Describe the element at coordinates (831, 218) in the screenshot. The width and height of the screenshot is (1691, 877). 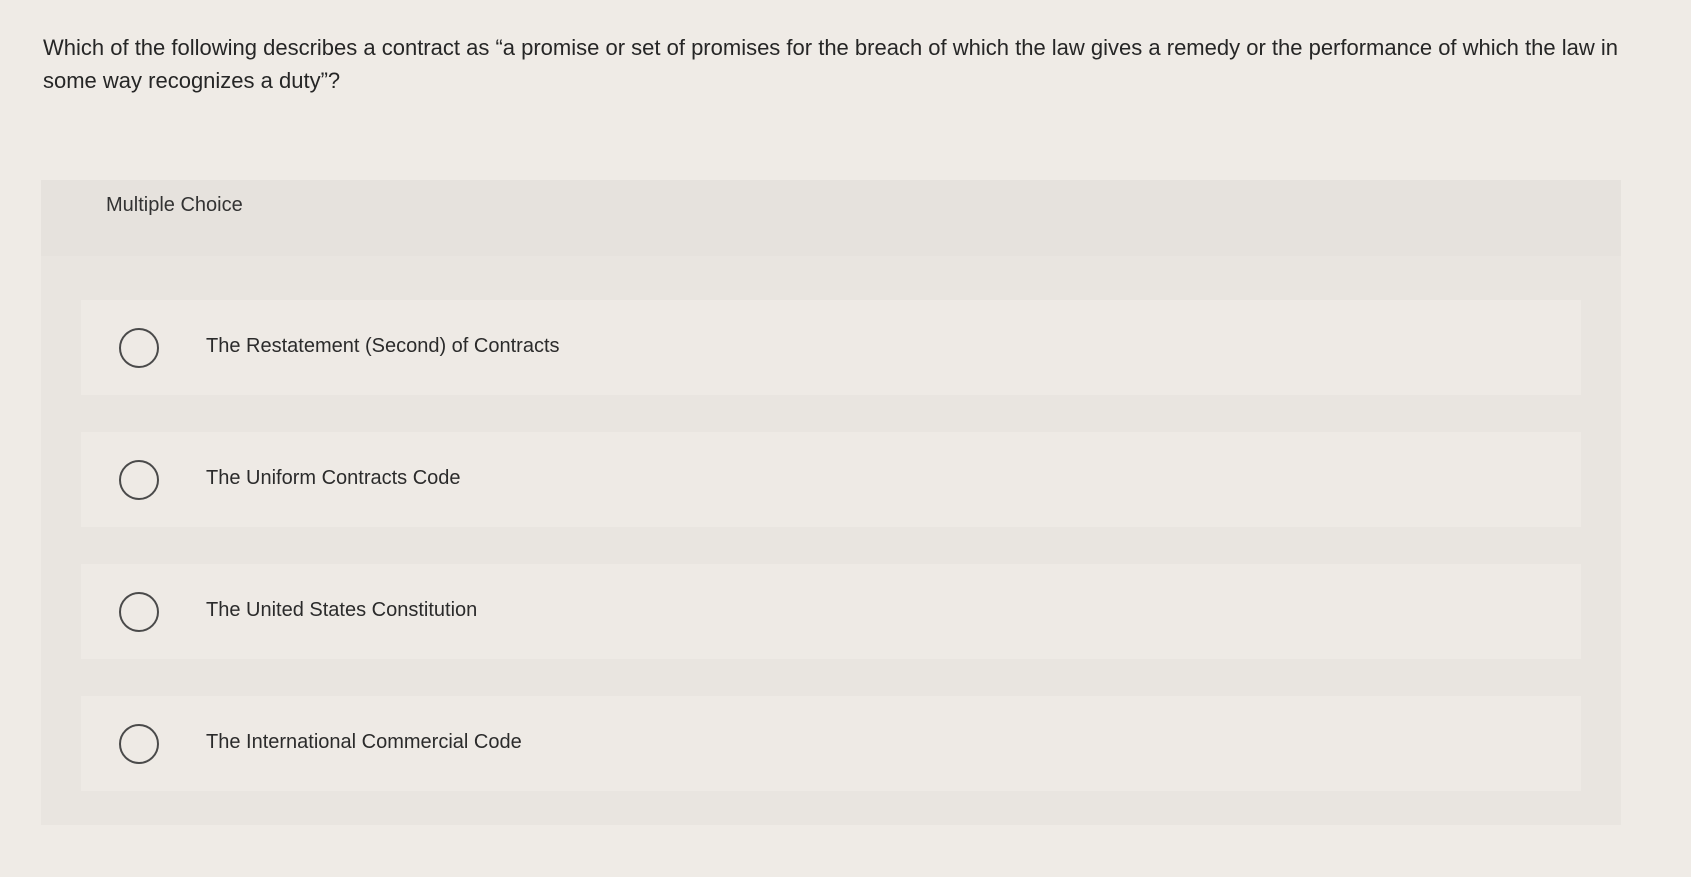
I see `multiple-choice-header: Multiple Choice` at that location.